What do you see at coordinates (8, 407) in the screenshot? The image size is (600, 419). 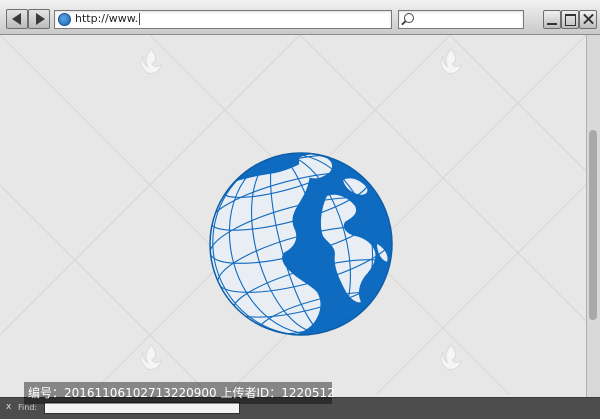 I see `find-close-button: x` at bounding box center [8, 407].